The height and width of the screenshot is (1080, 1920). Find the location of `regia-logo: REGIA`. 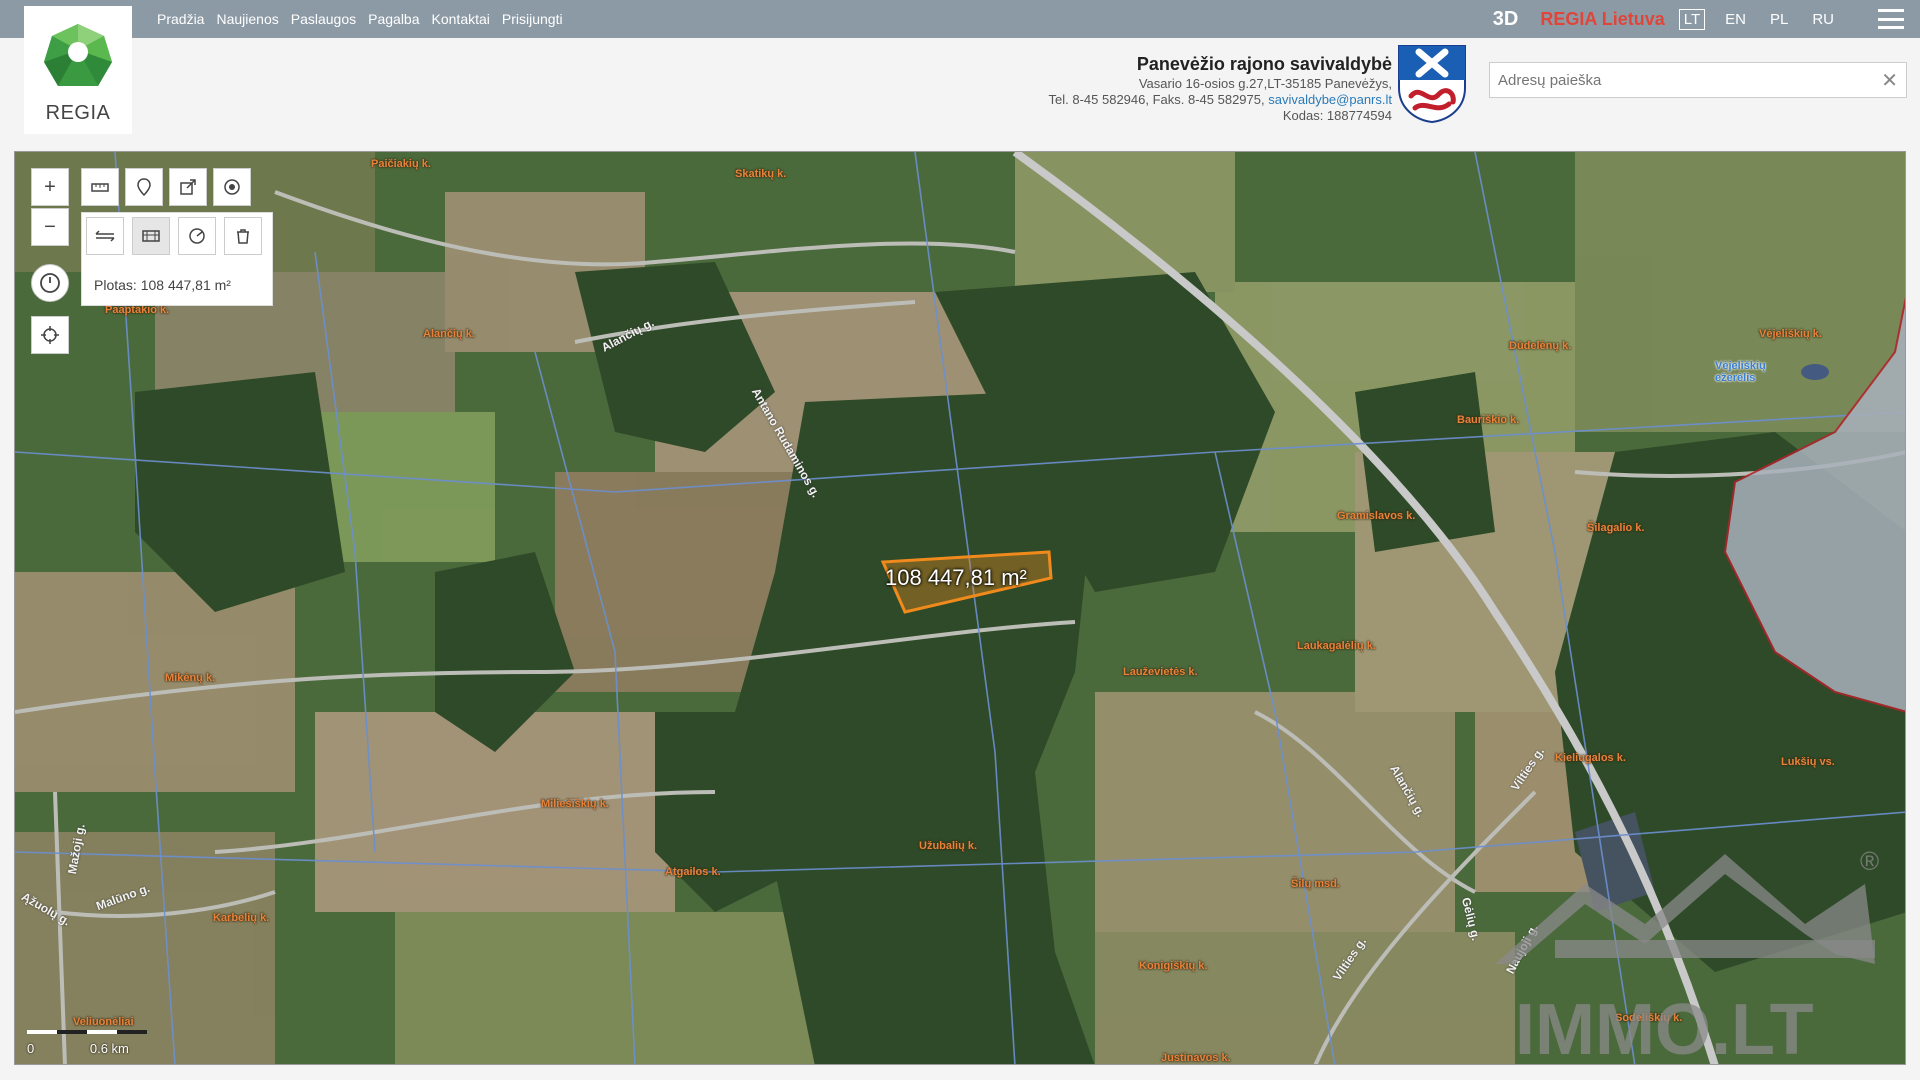

regia-logo: REGIA is located at coordinates (78, 70).